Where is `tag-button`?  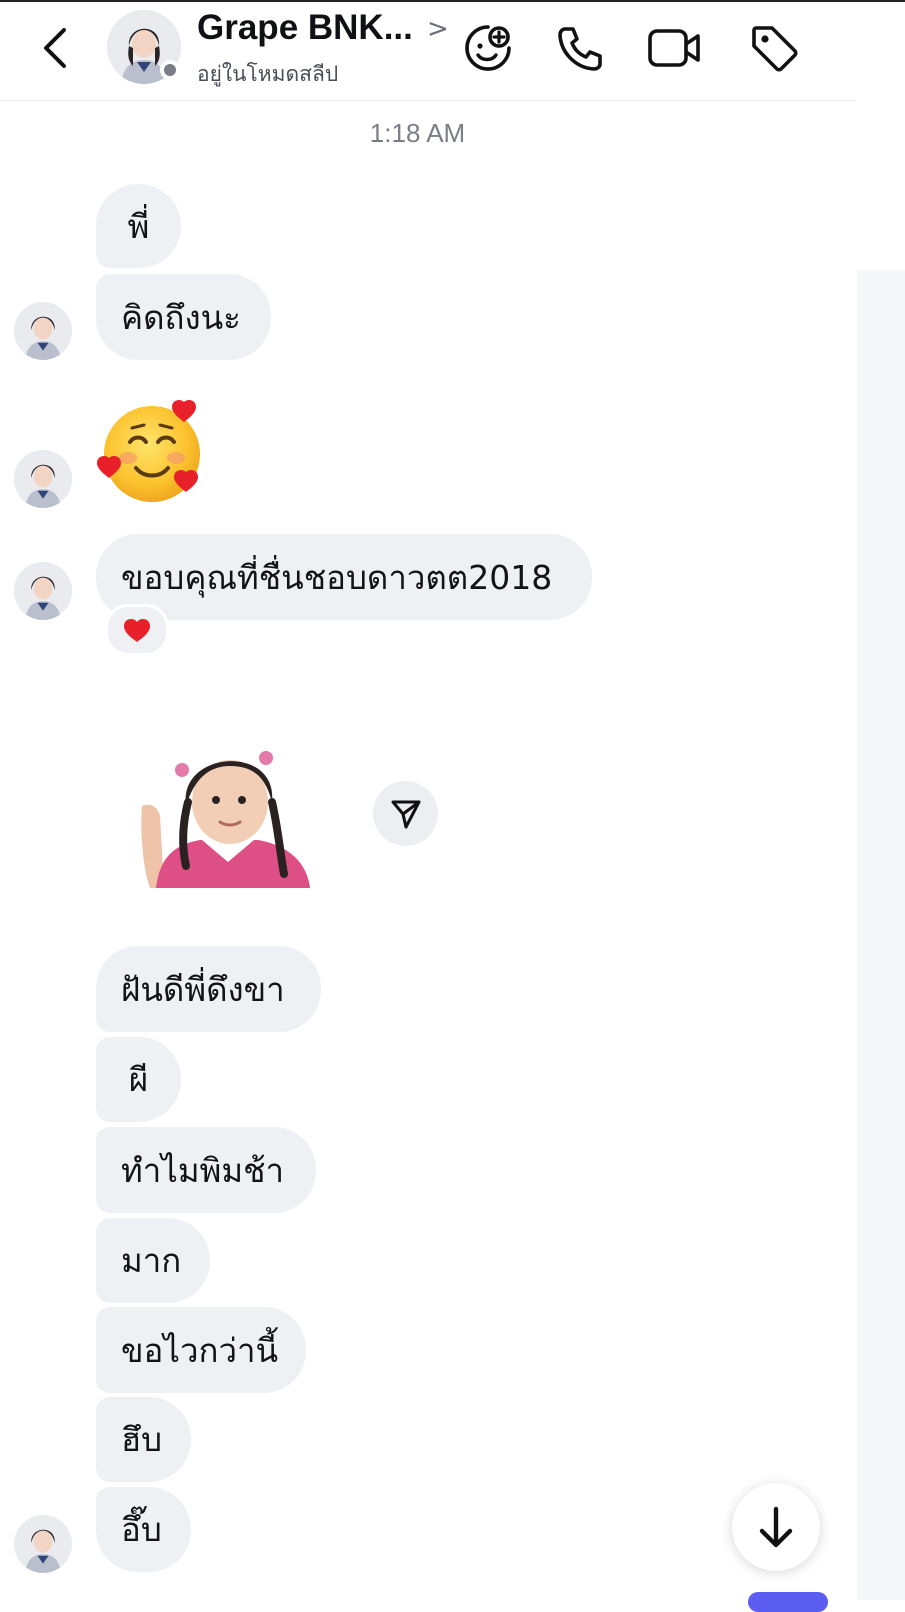
tag-button is located at coordinates (774, 48).